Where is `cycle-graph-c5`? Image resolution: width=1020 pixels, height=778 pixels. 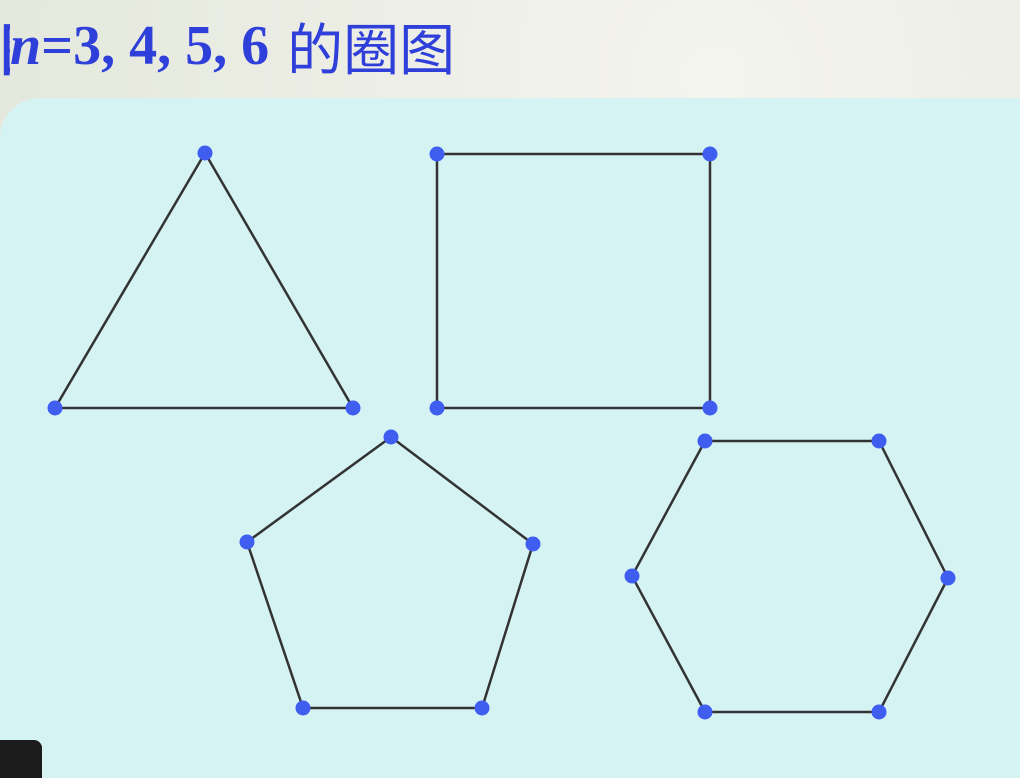 cycle-graph-c5 is located at coordinates (390, 572).